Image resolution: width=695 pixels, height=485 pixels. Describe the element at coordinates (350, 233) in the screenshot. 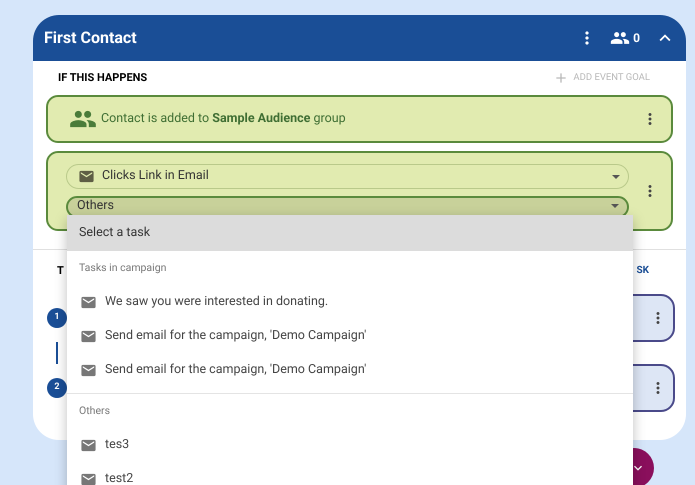

I see `menu-option: Select a task` at that location.